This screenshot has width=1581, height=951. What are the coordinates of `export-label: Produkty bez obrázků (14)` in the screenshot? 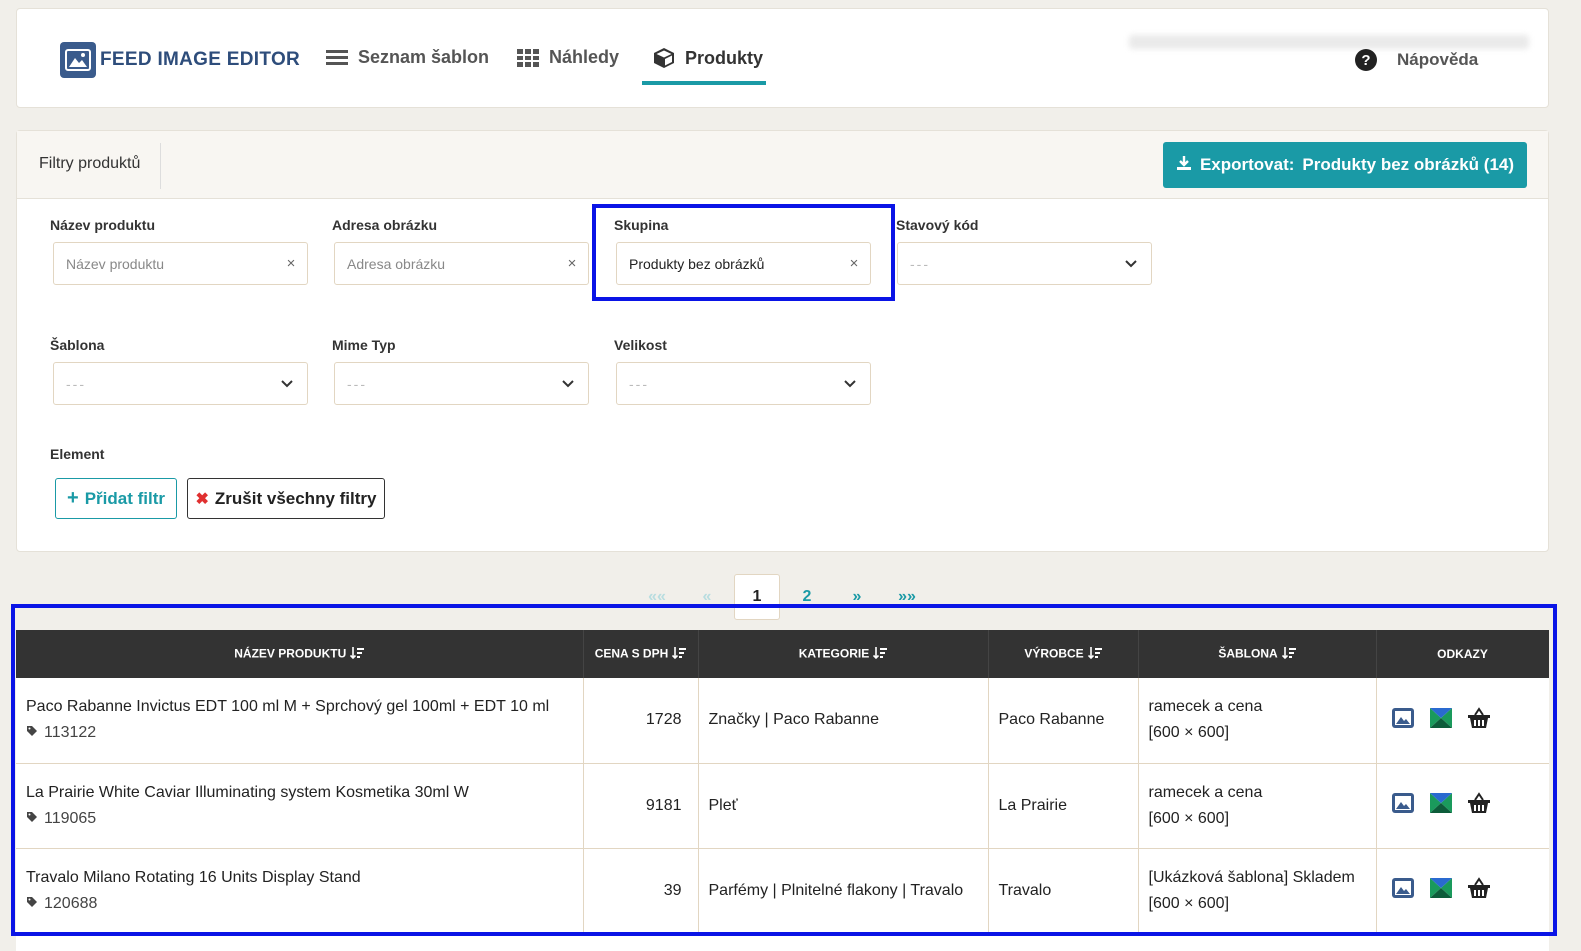 It's located at (1408, 164).